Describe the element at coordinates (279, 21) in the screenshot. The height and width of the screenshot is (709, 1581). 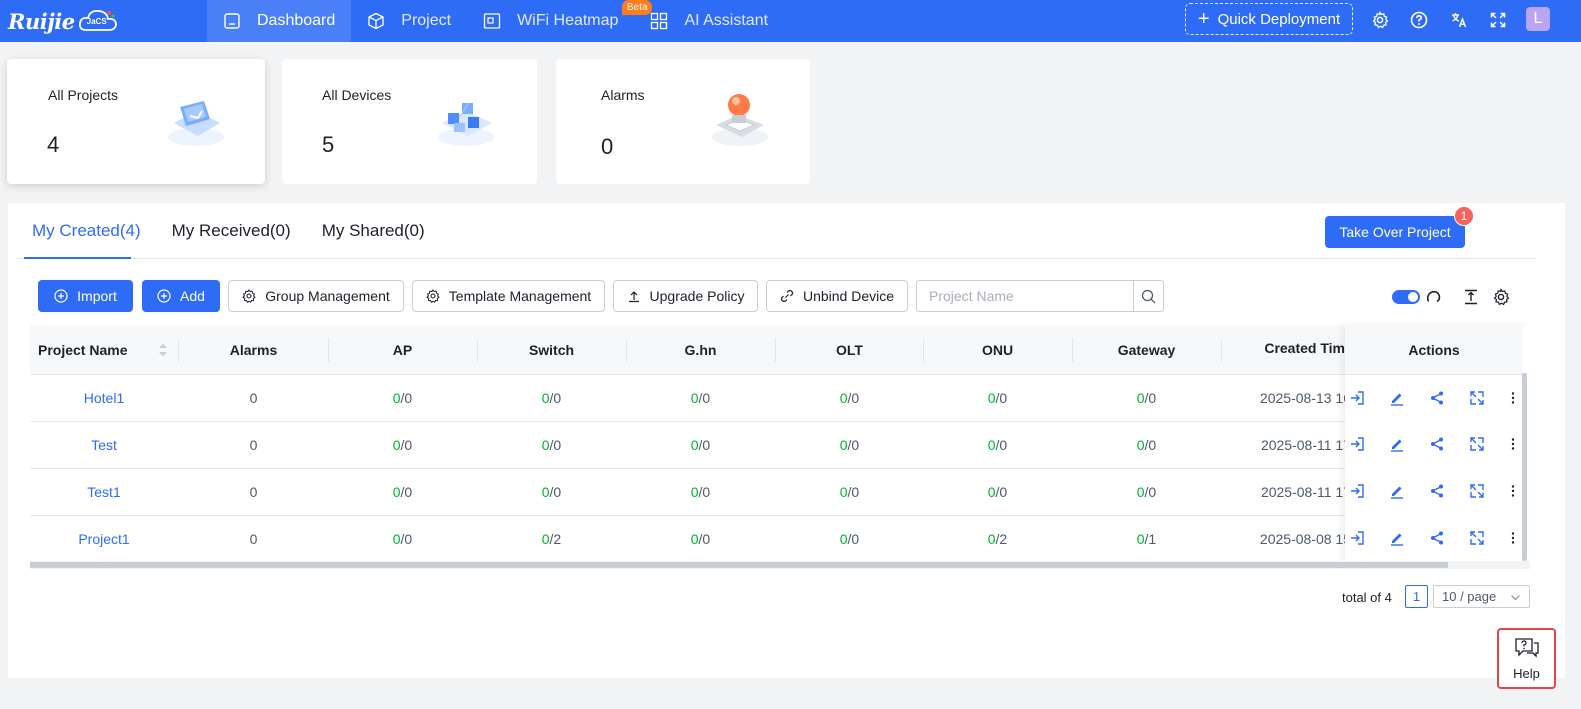
I see `nav-dashboard: Dashboard` at that location.